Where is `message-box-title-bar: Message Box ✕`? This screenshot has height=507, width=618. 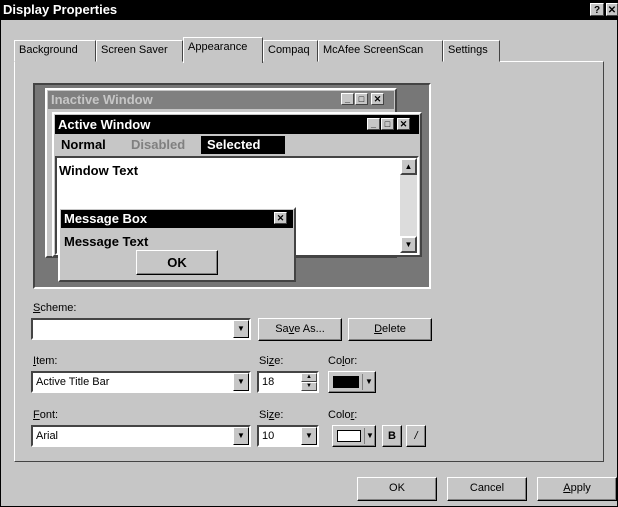 message-box-title-bar: Message Box ✕ is located at coordinates (177, 219).